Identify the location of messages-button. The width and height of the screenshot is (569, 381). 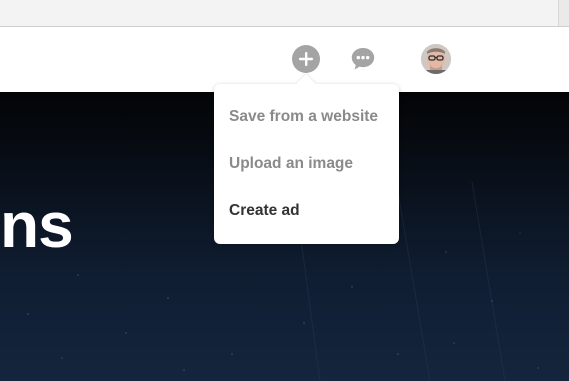
(363, 59).